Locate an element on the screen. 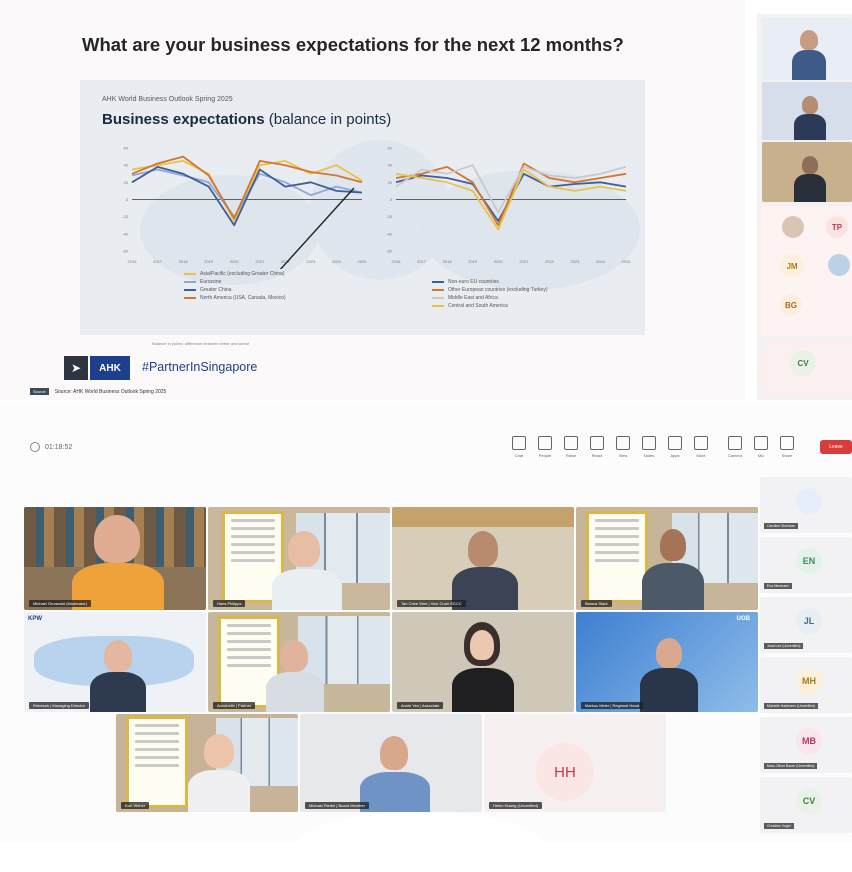 The image size is (852, 872). toolbar-button-2: Raise is located at coordinates (571, 450).